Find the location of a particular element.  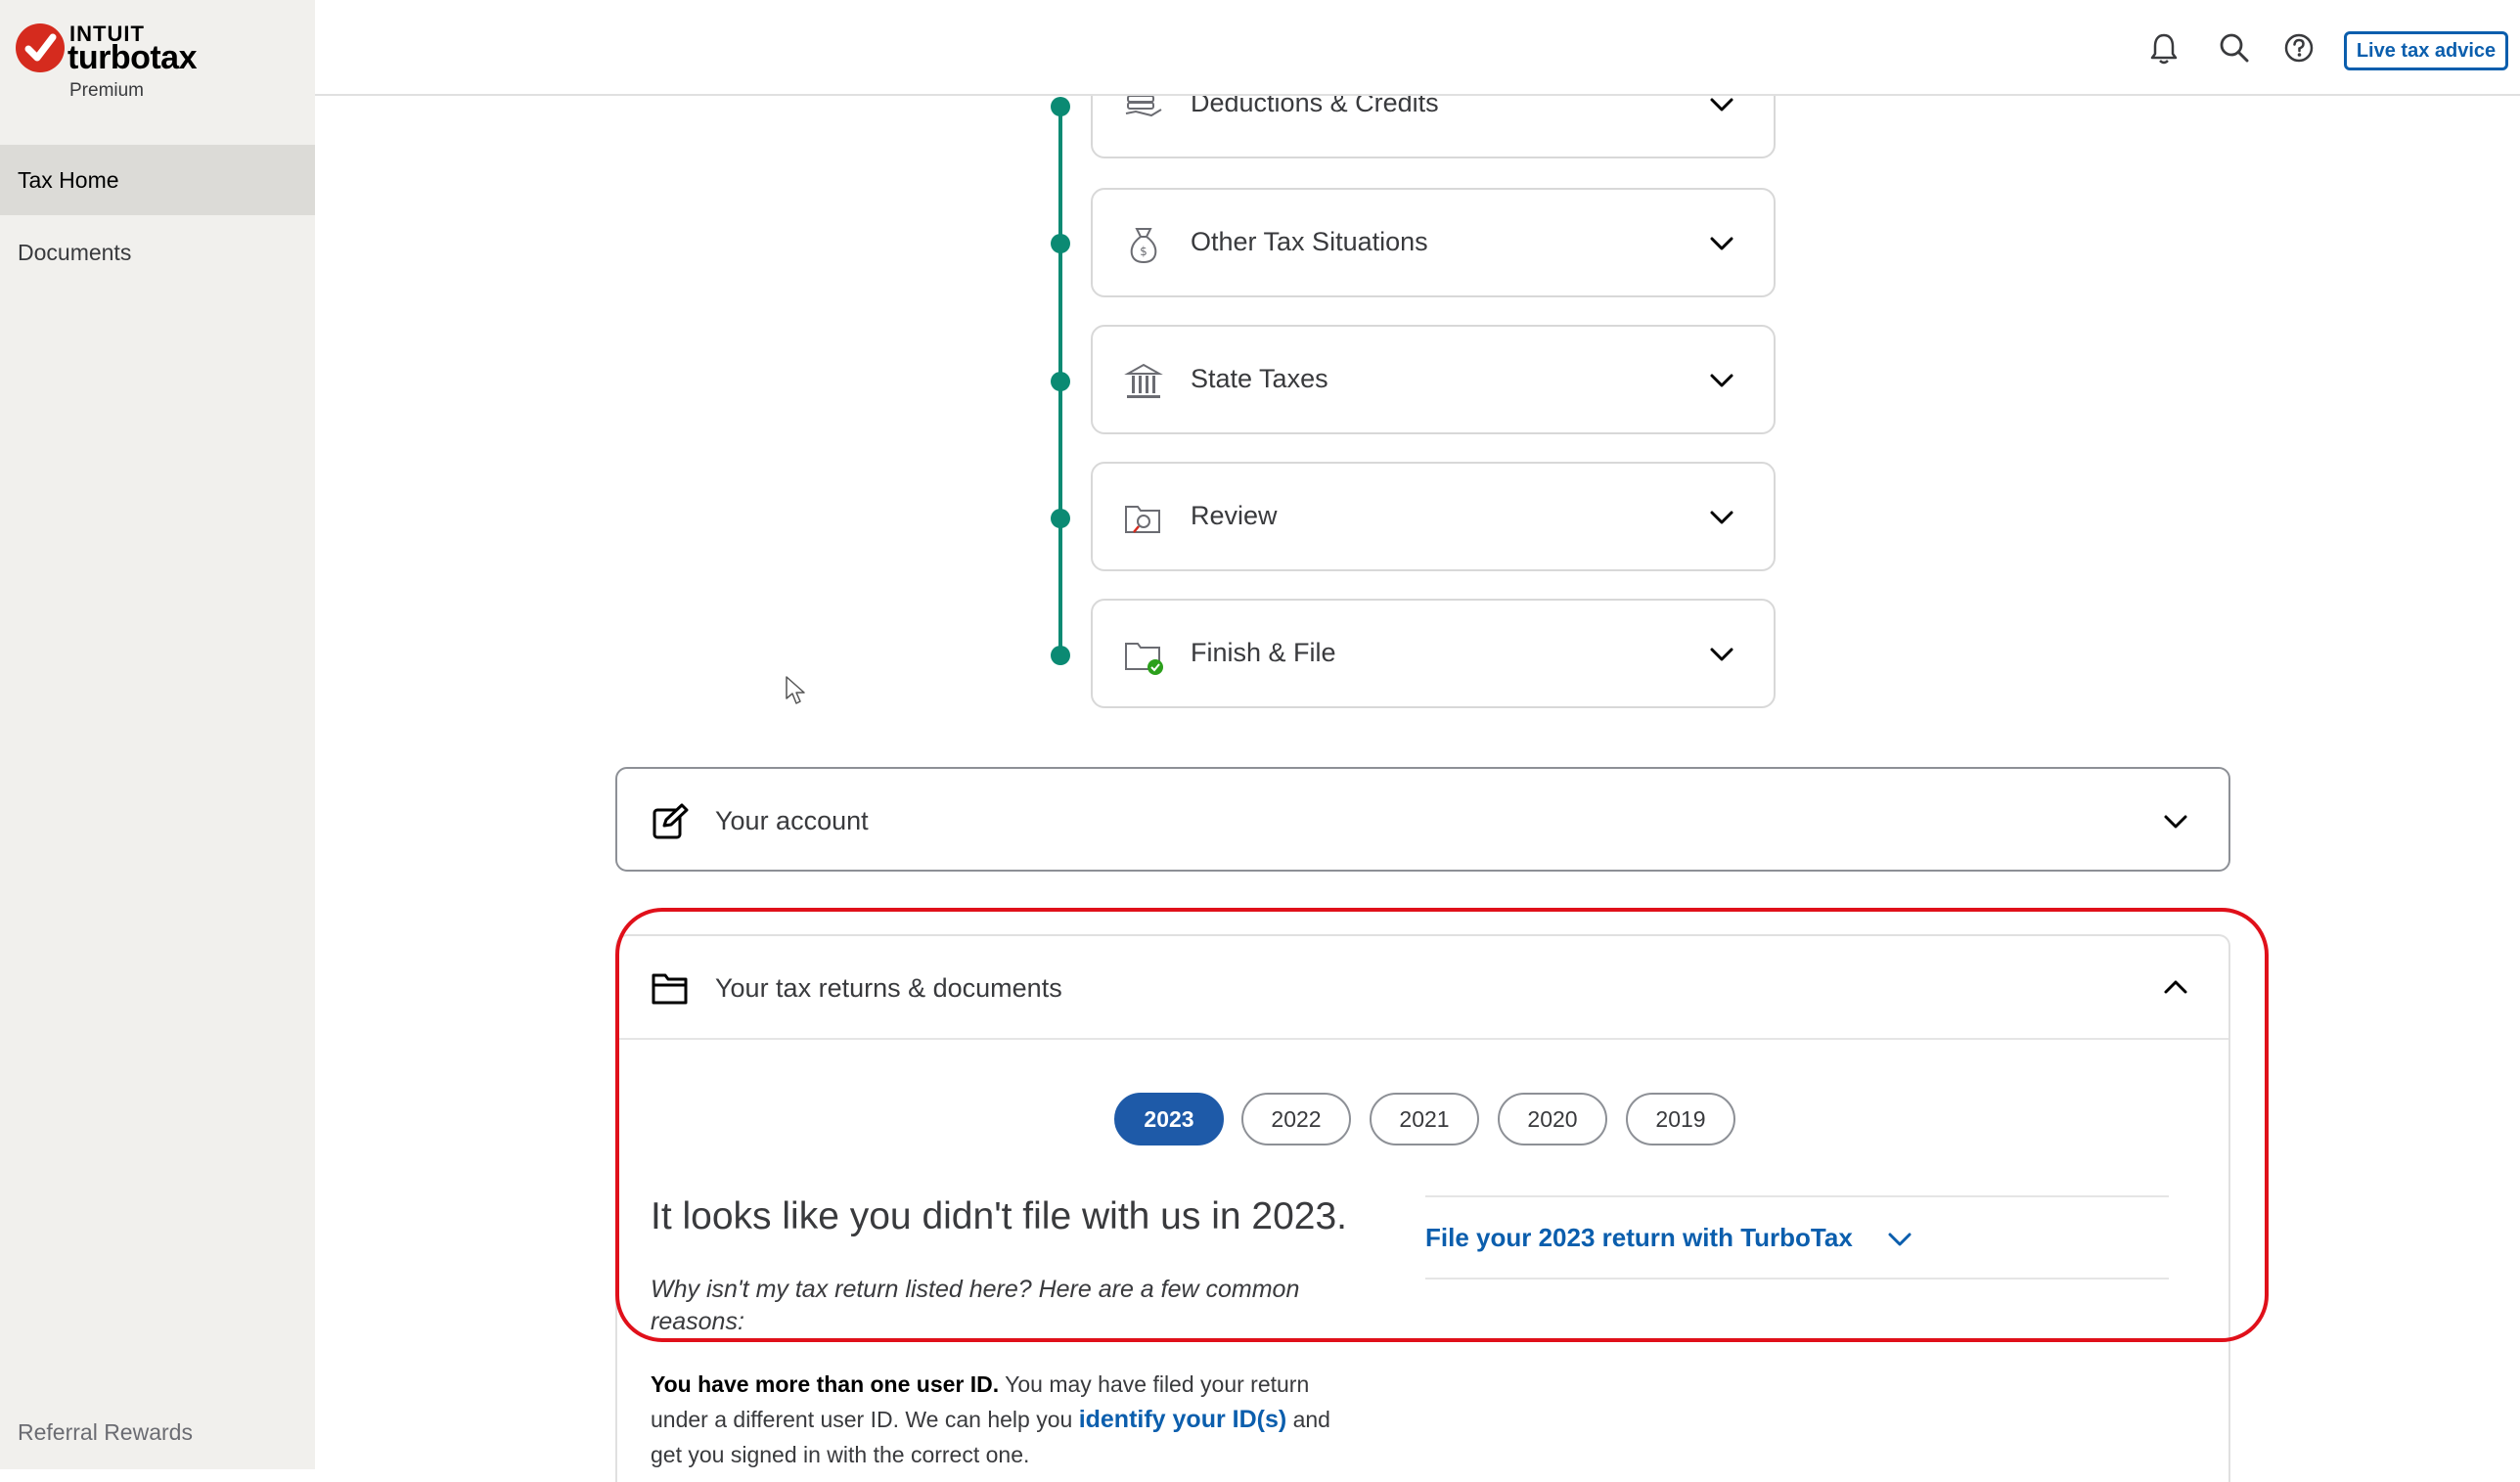

accordion-label: Your tax returns & documents is located at coordinates (888, 988).